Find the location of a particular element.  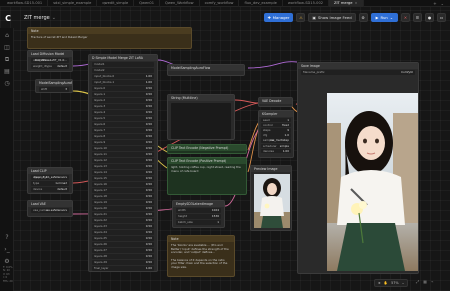

merge-widget-row: layers.14 0.50 is located at coordinates (123, 172).